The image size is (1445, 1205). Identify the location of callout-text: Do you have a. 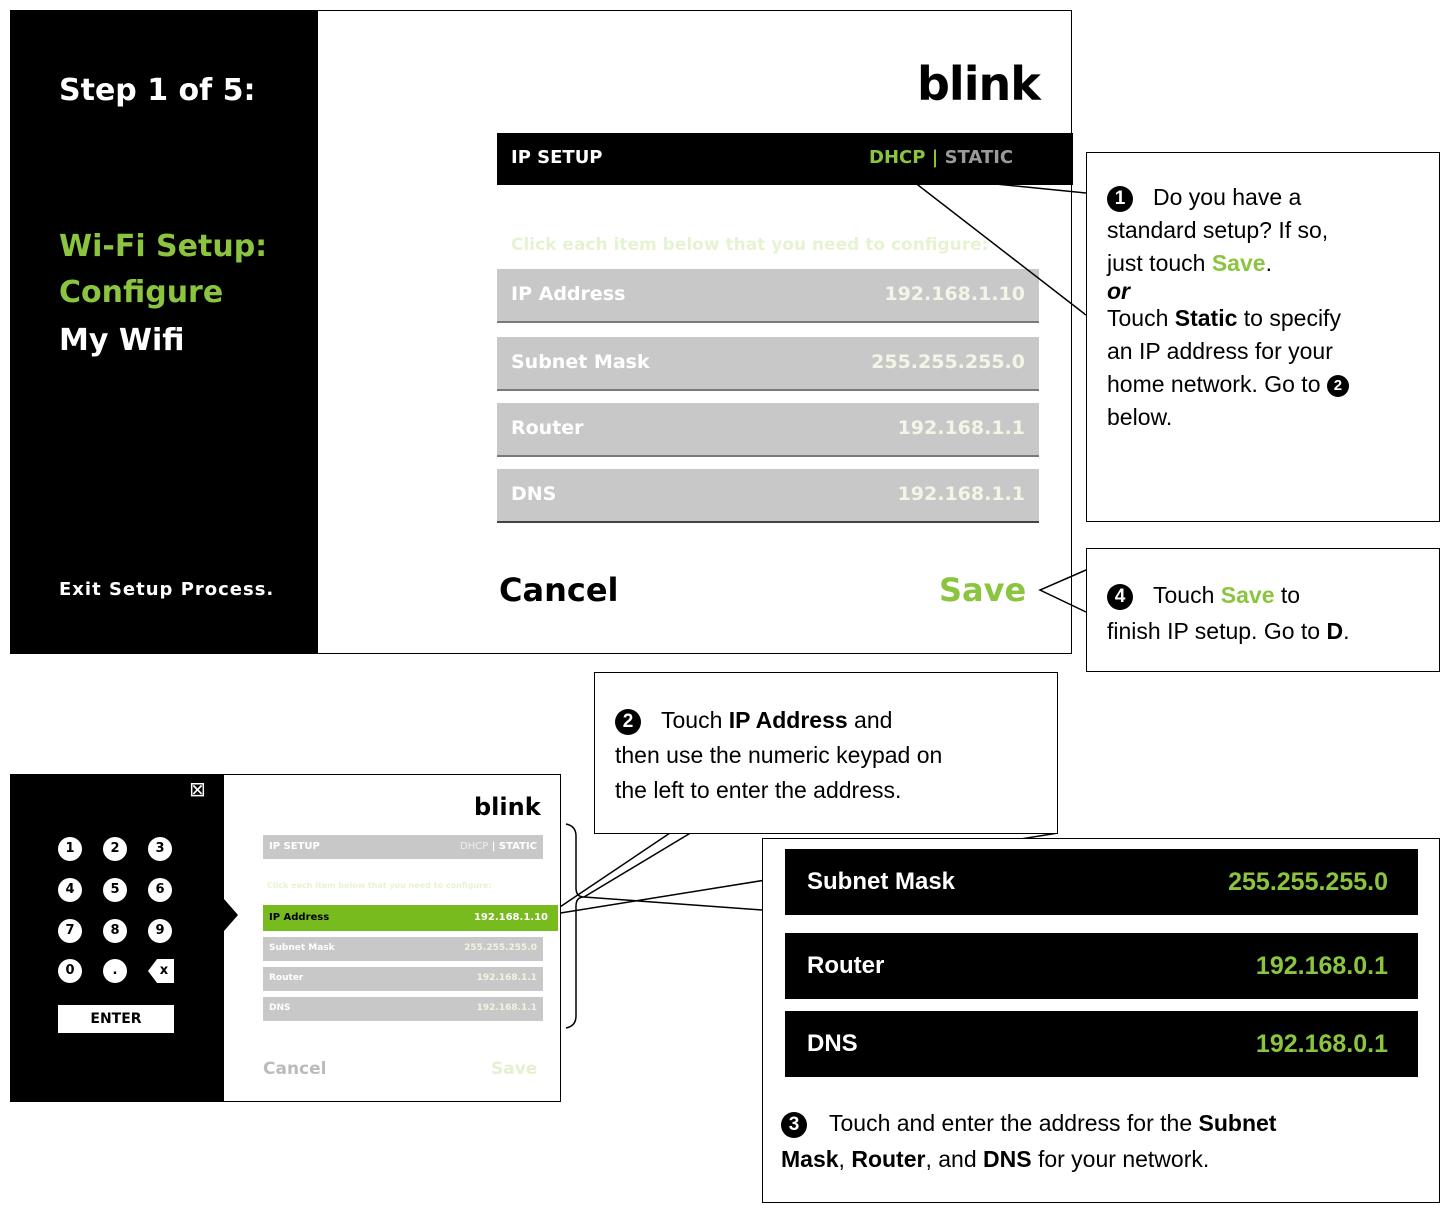
(1227, 197).